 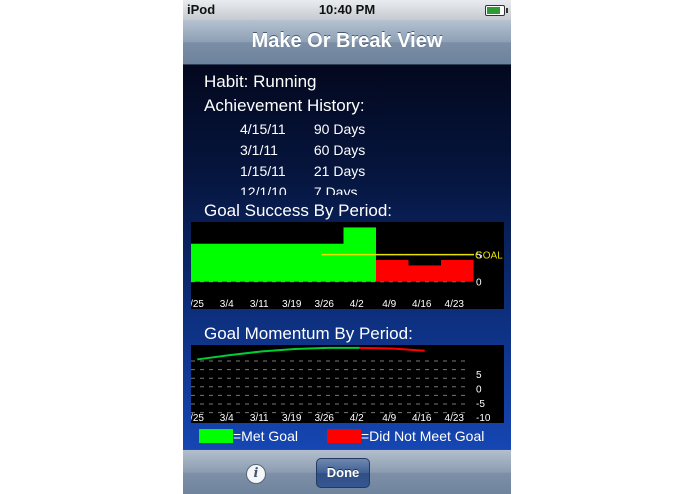 I want to click on achievement-days: 7 Days, so click(x=335, y=189).